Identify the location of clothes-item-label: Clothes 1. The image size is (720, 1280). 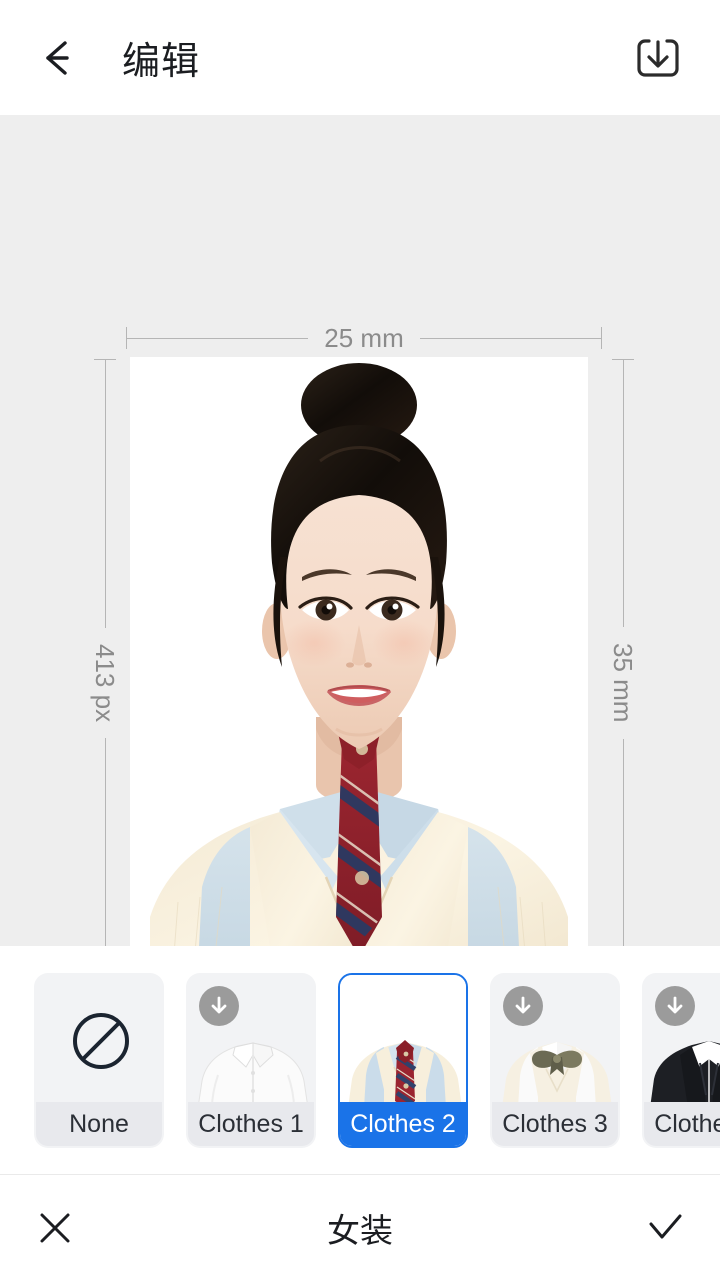
(251, 1124).